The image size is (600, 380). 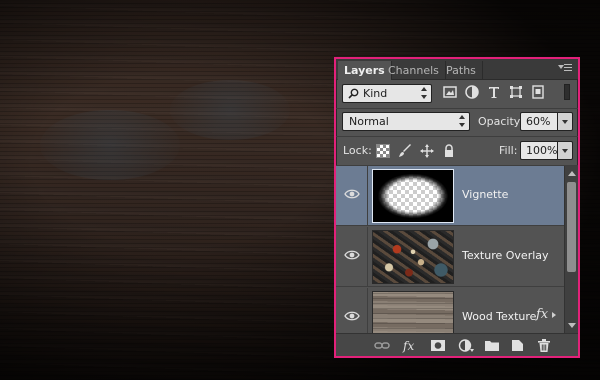 What do you see at coordinates (505, 256) in the screenshot?
I see `layer-name: Texture Overlay` at bounding box center [505, 256].